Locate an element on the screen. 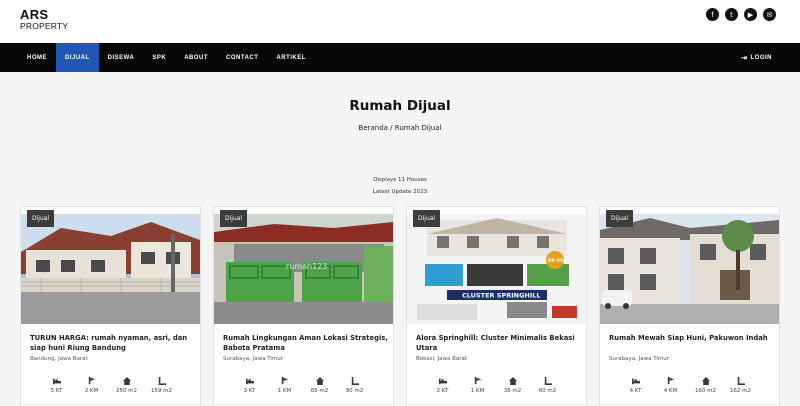  property-image: DP 0% CLUSTER SPRINGHILL is located at coordinates (496, 269).